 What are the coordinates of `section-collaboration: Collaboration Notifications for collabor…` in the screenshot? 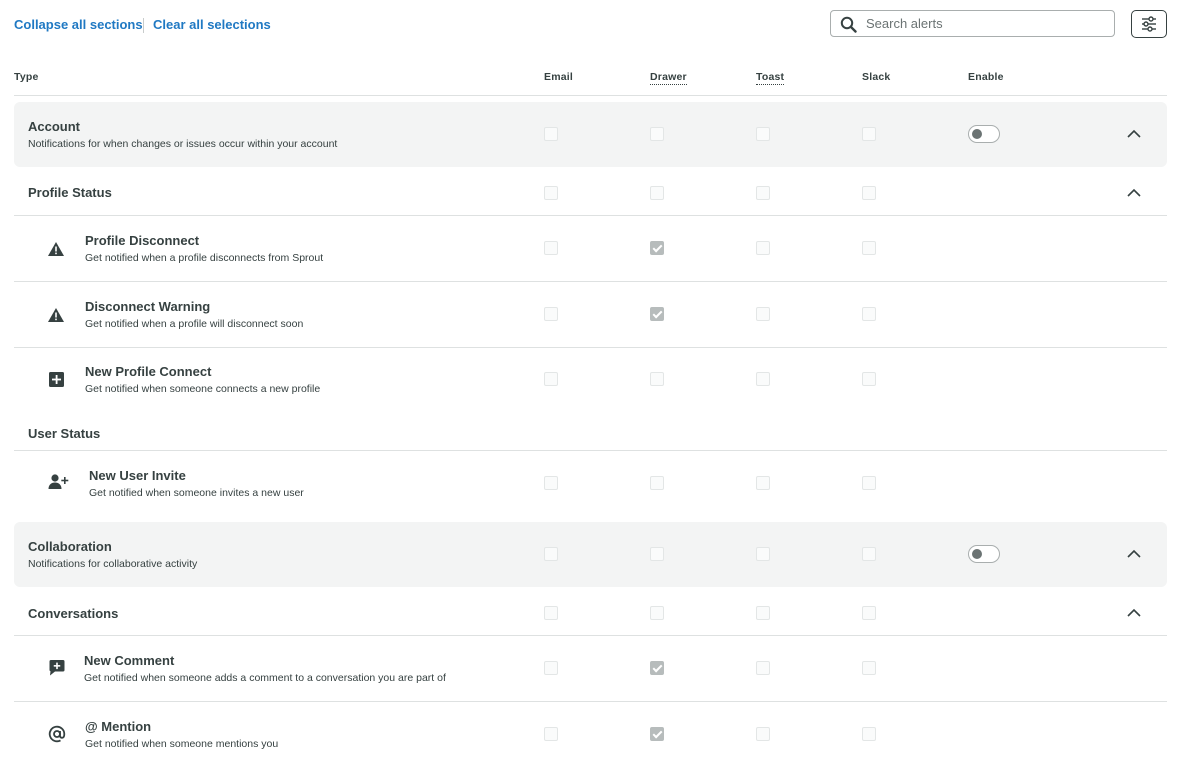 It's located at (590, 554).